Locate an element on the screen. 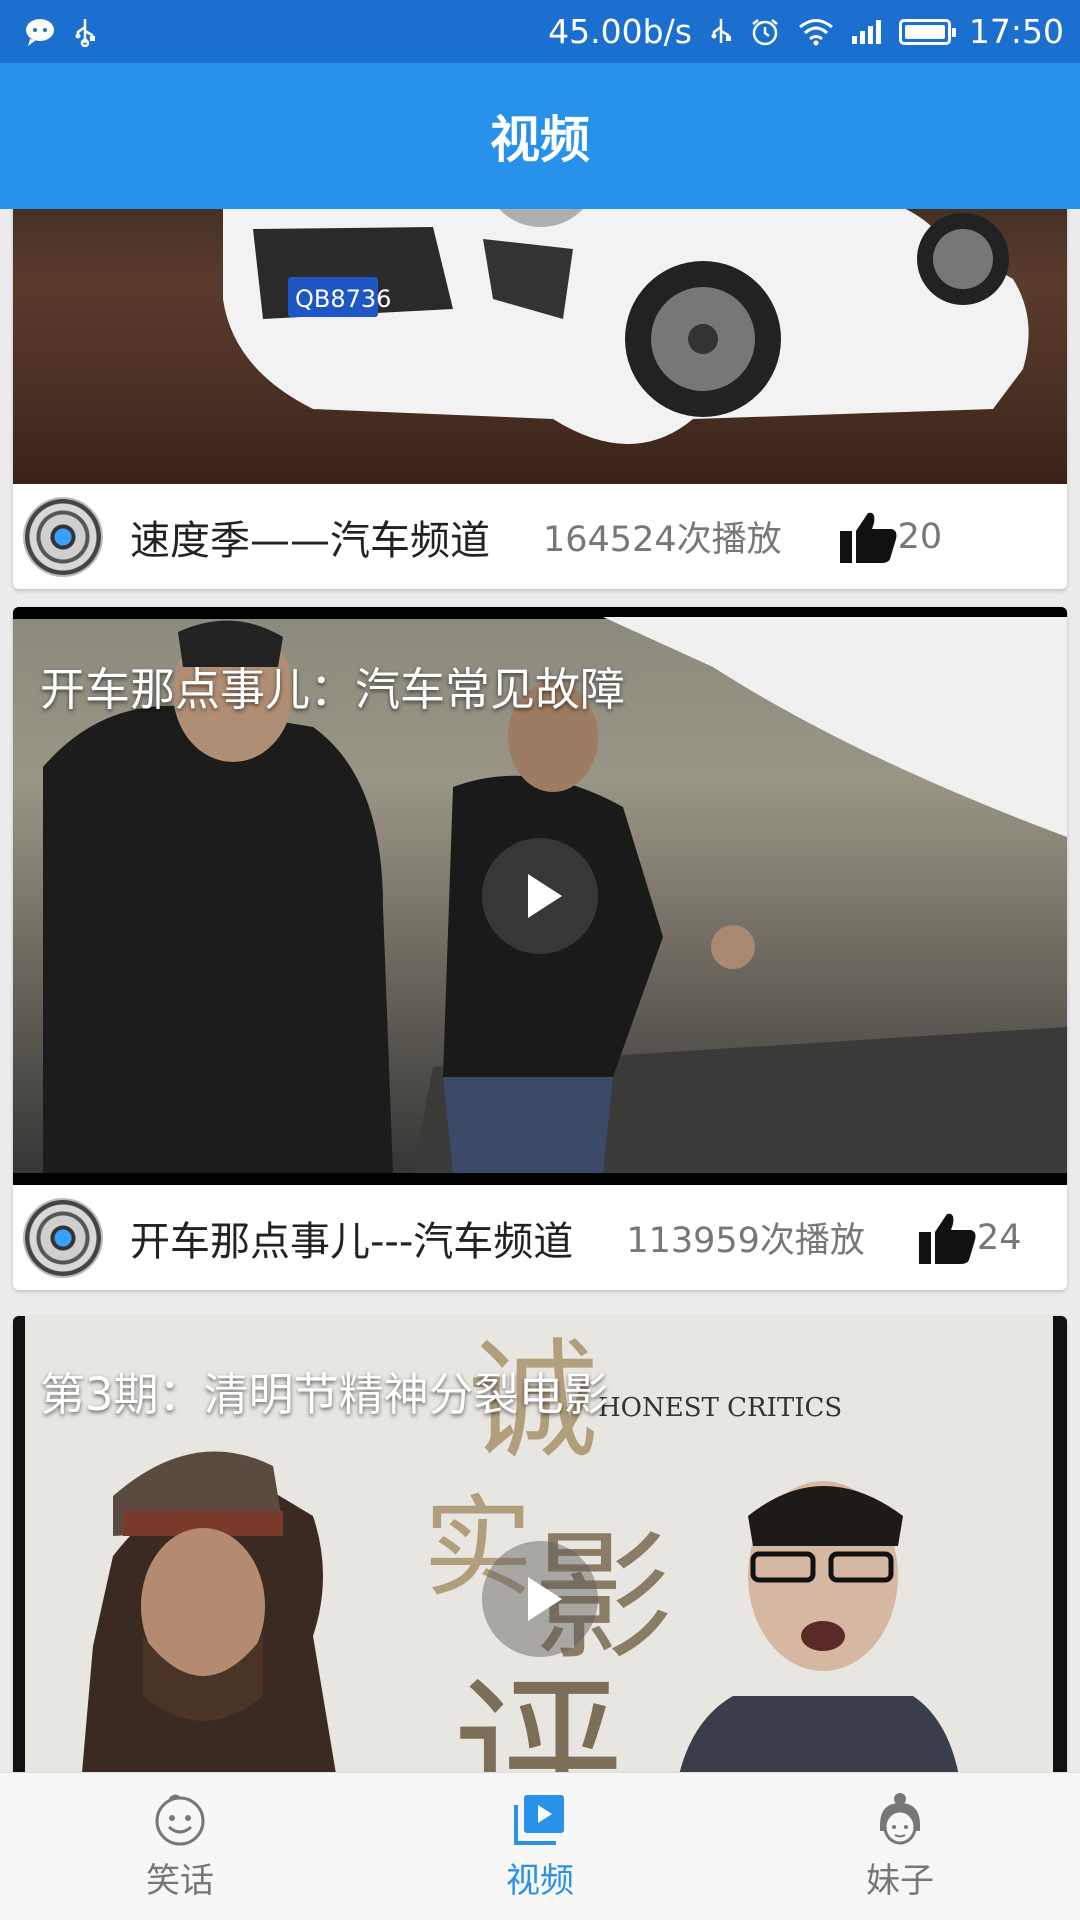  video-thumbnail: QB8736 is located at coordinates (540, 346).